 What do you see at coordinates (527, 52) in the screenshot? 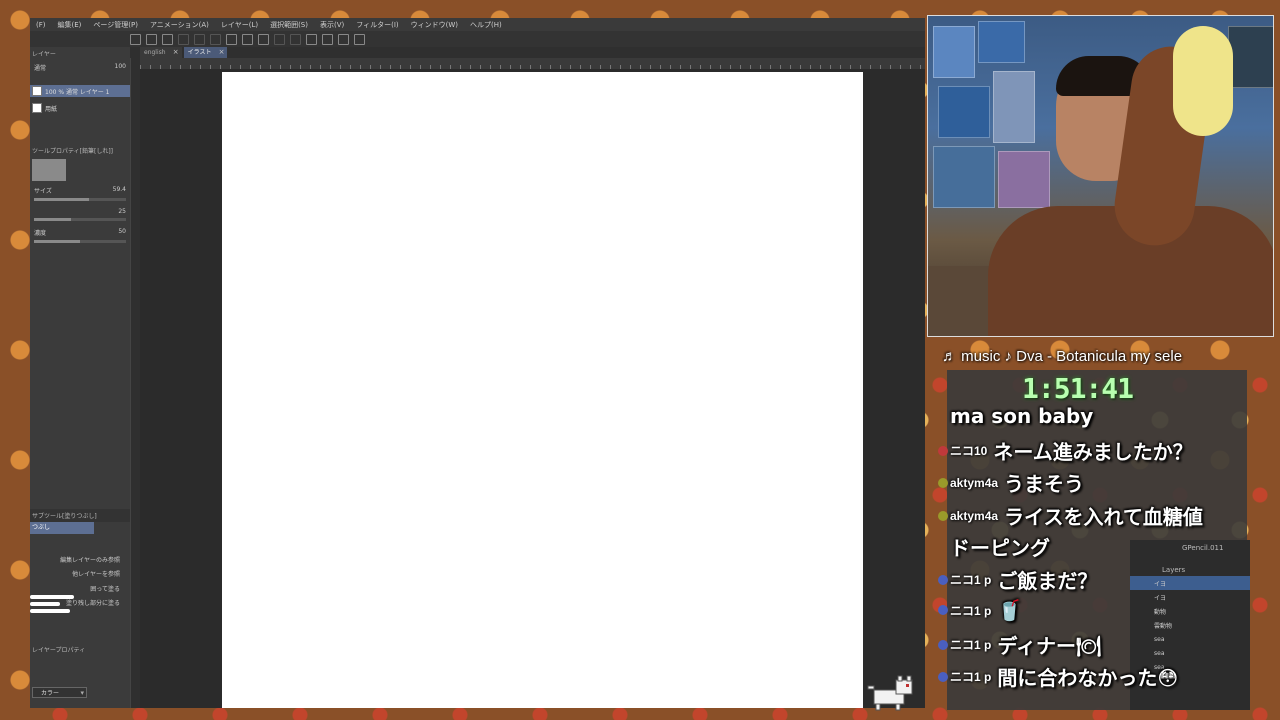
I see `canvas-tabs: english × イラスト ×` at bounding box center [527, 52].